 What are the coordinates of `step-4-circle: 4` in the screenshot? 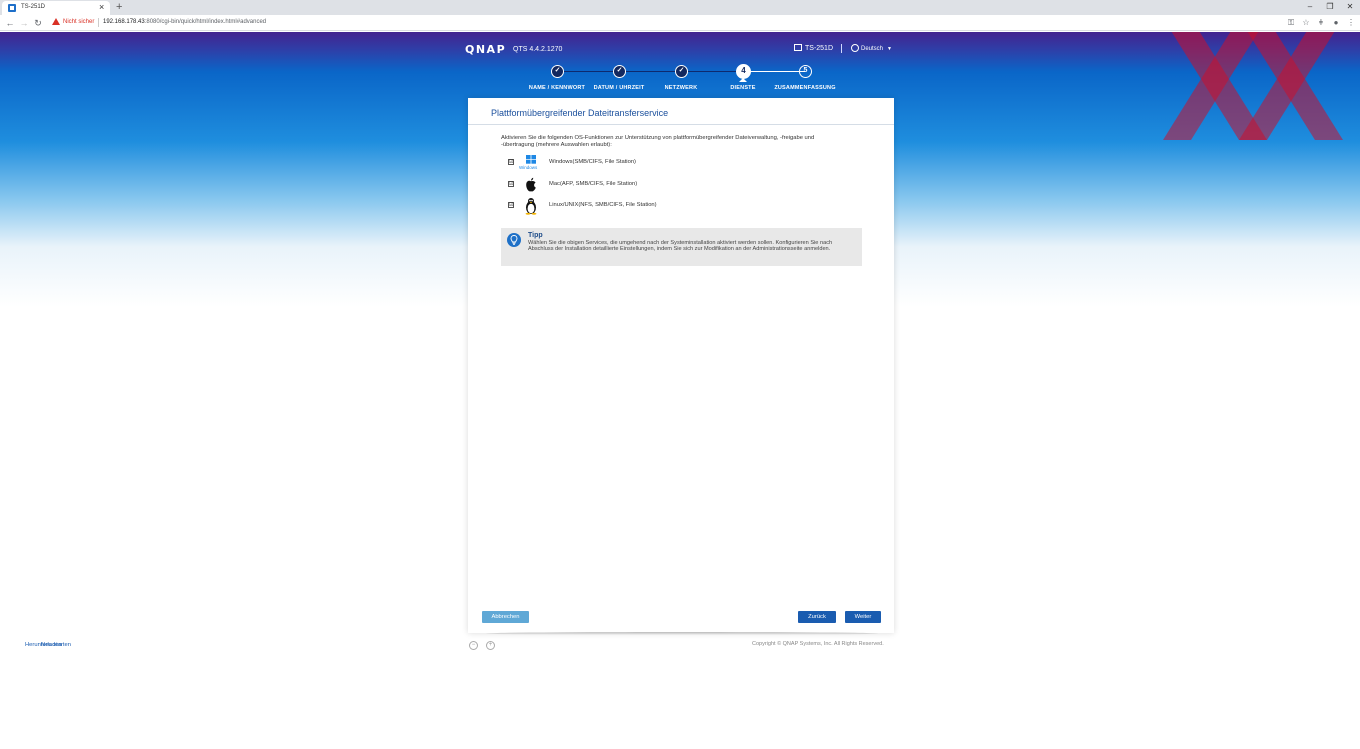 It's located at (743, 71).